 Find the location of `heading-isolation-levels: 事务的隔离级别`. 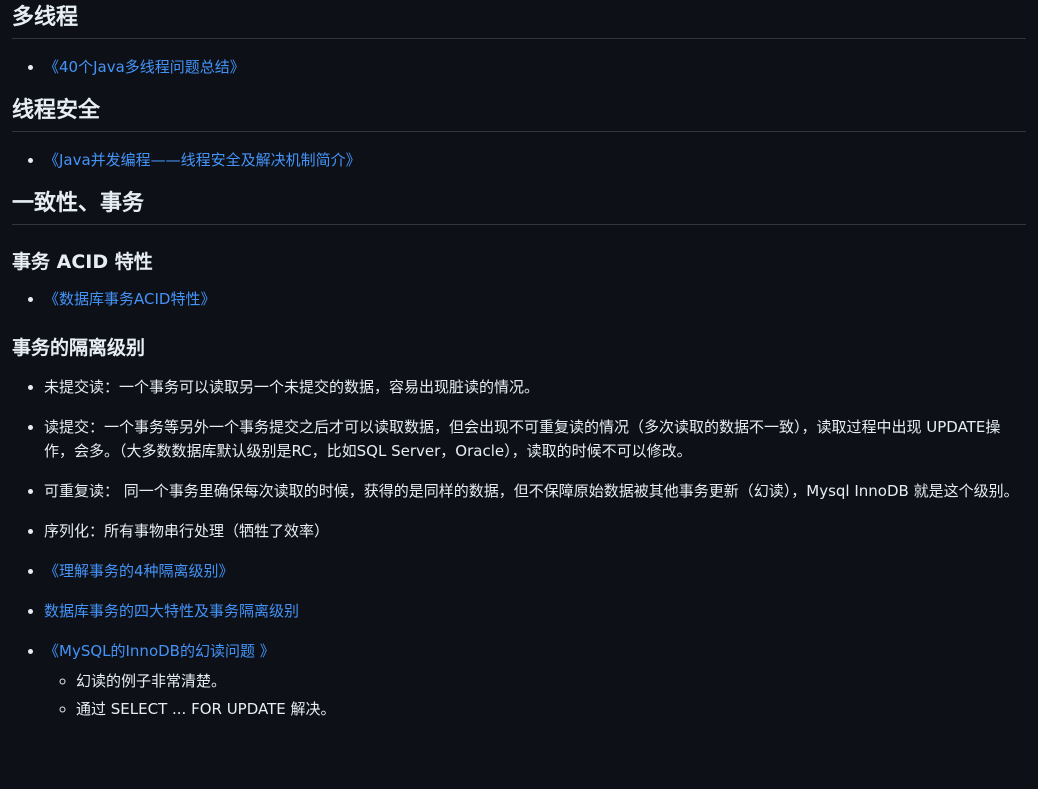

heading-isolation-levels: 事务的隔离级别 is located at coordinates (79, 348).